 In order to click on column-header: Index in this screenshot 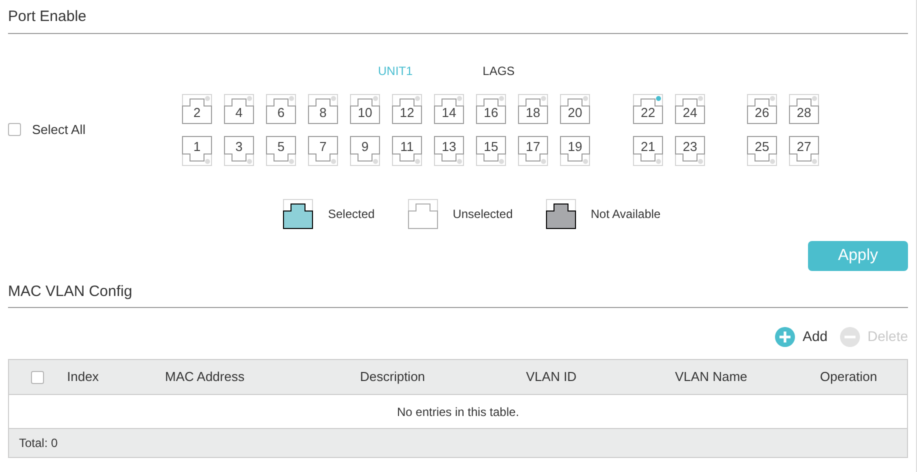, I will do `click(83, 376)`.